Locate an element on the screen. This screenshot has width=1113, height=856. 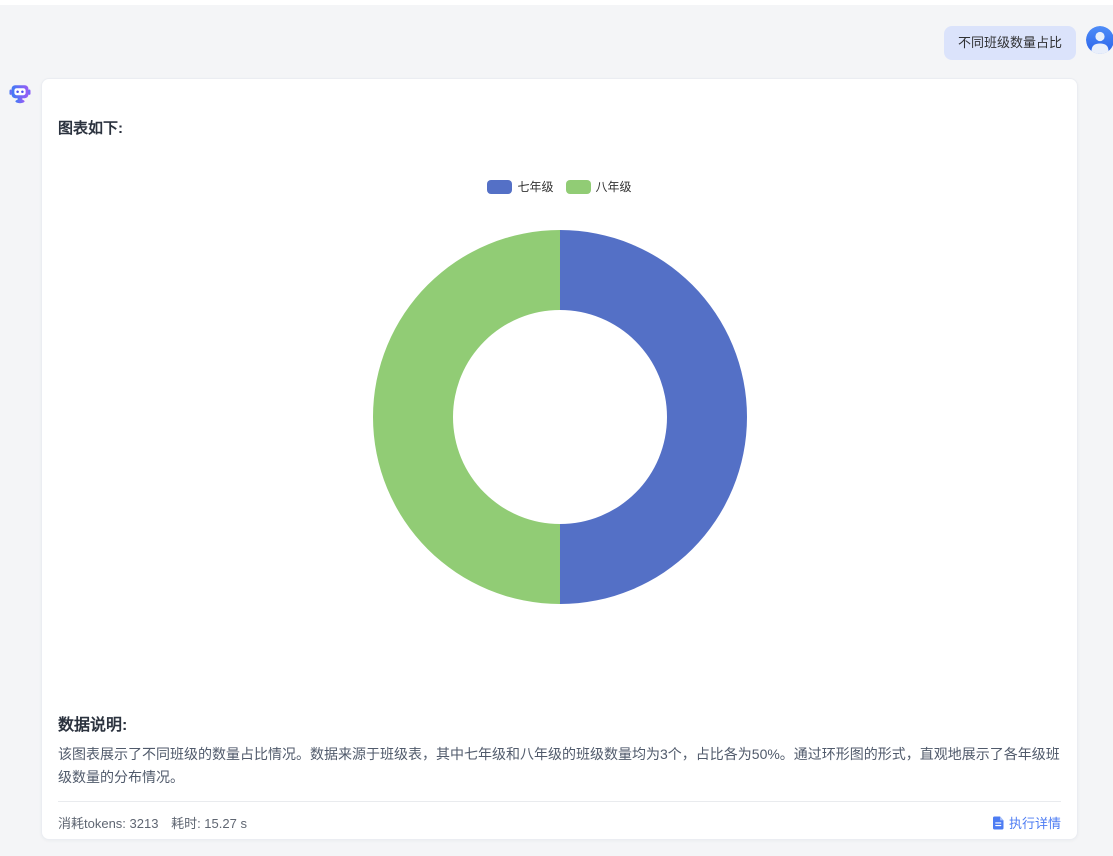
legend-label: 七年级 is located at coordinates (535, 187).